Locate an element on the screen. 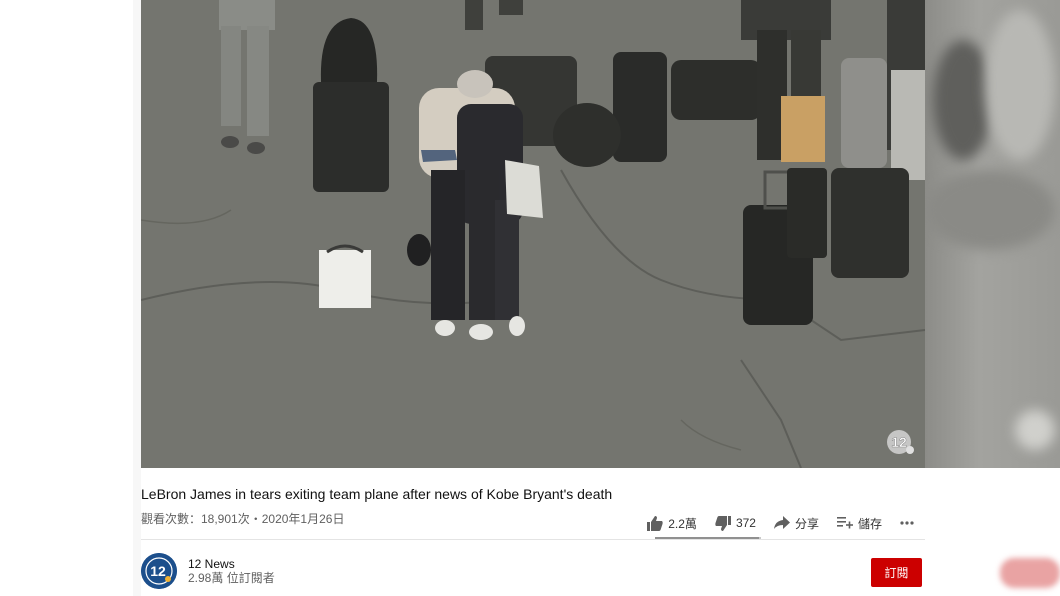  action-bar: 2.2萬 372 分享 儲存 is located at coordinates (777, 523).